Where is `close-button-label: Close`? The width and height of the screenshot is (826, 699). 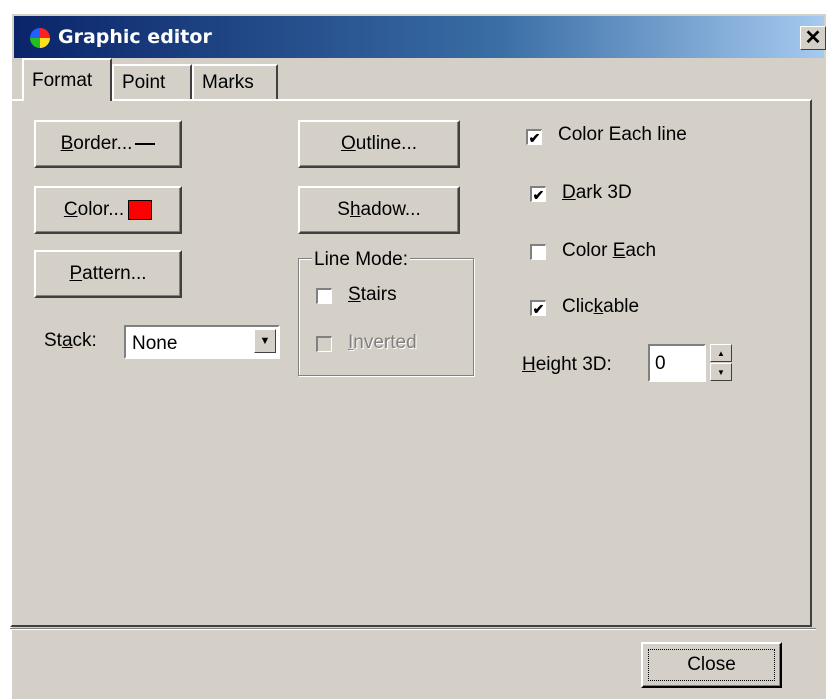
close-button-label: Close is located at coordinates (711, 664).